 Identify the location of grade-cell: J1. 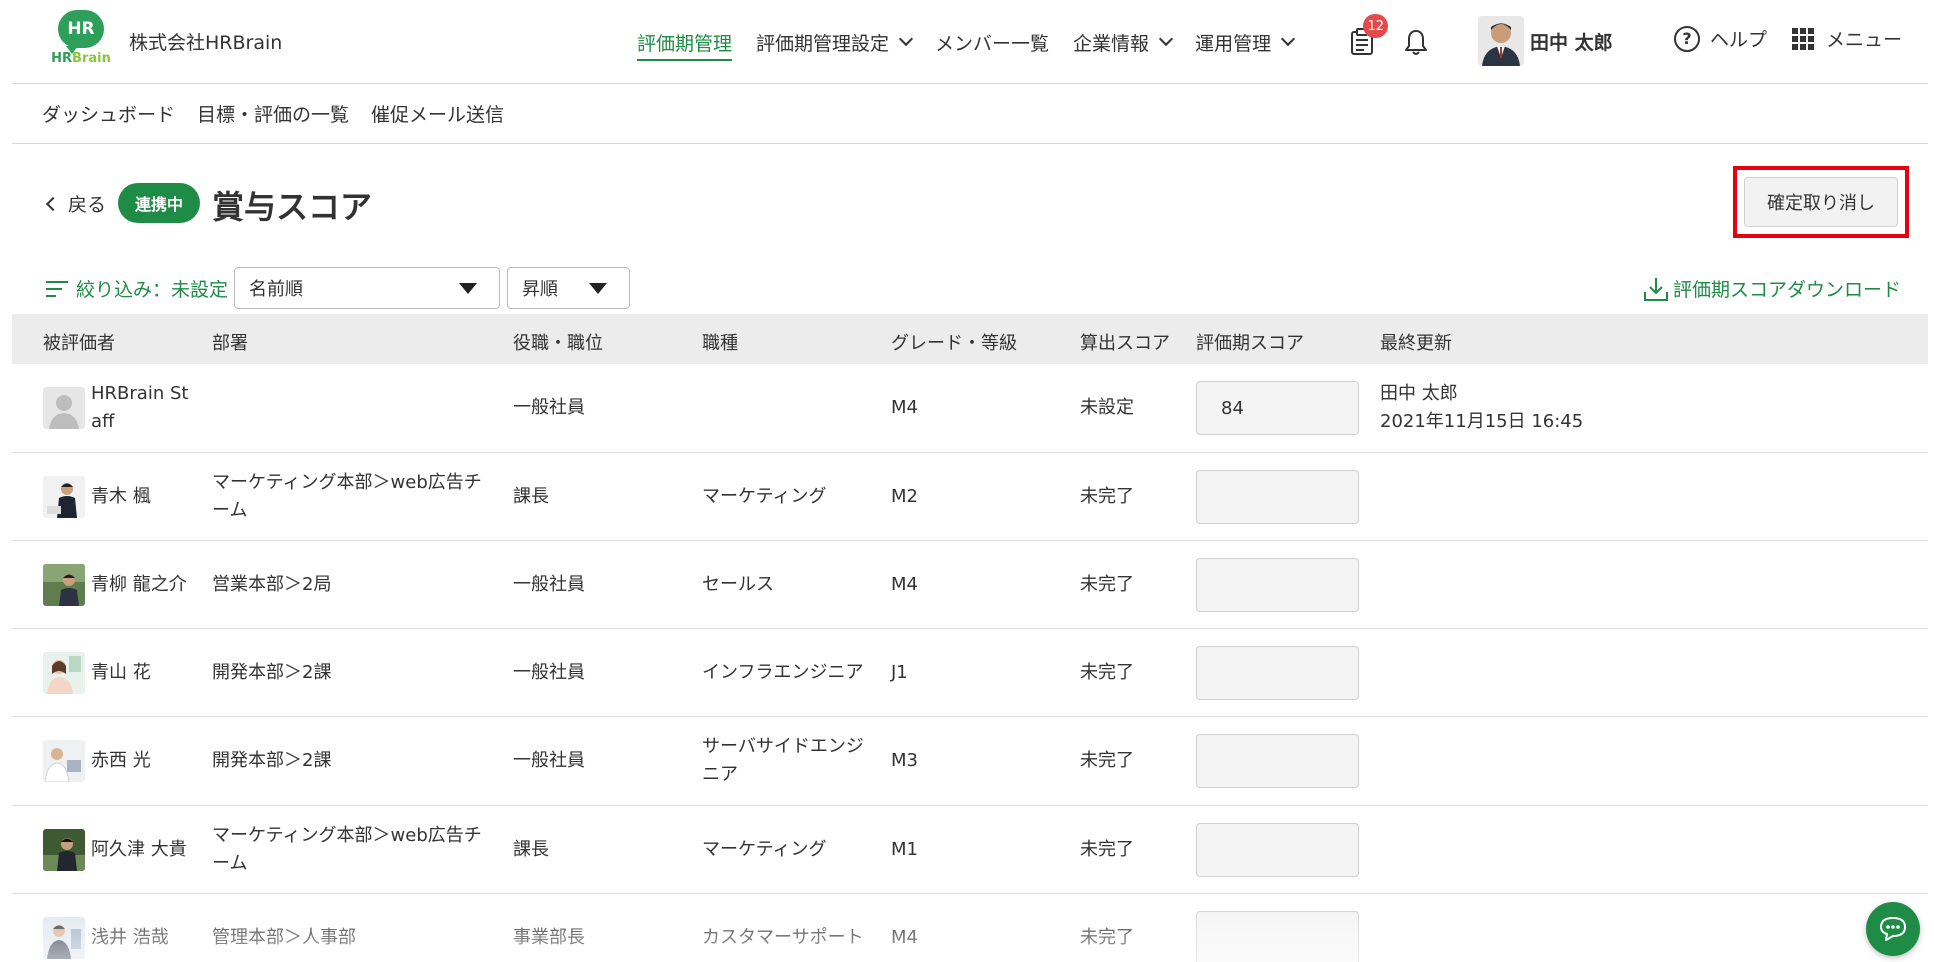
(899, 672).